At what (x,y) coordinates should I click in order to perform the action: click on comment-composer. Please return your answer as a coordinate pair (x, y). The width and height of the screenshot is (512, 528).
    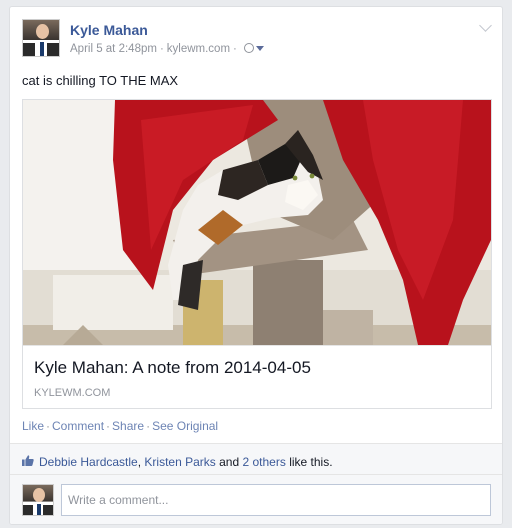
    Looking at the image, I should click on (256, 499).